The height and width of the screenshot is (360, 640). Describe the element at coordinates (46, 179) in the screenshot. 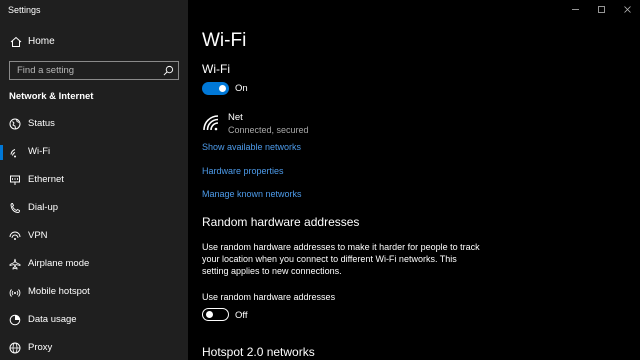

I see `sidebar-item-label: Ethernet` at that location.